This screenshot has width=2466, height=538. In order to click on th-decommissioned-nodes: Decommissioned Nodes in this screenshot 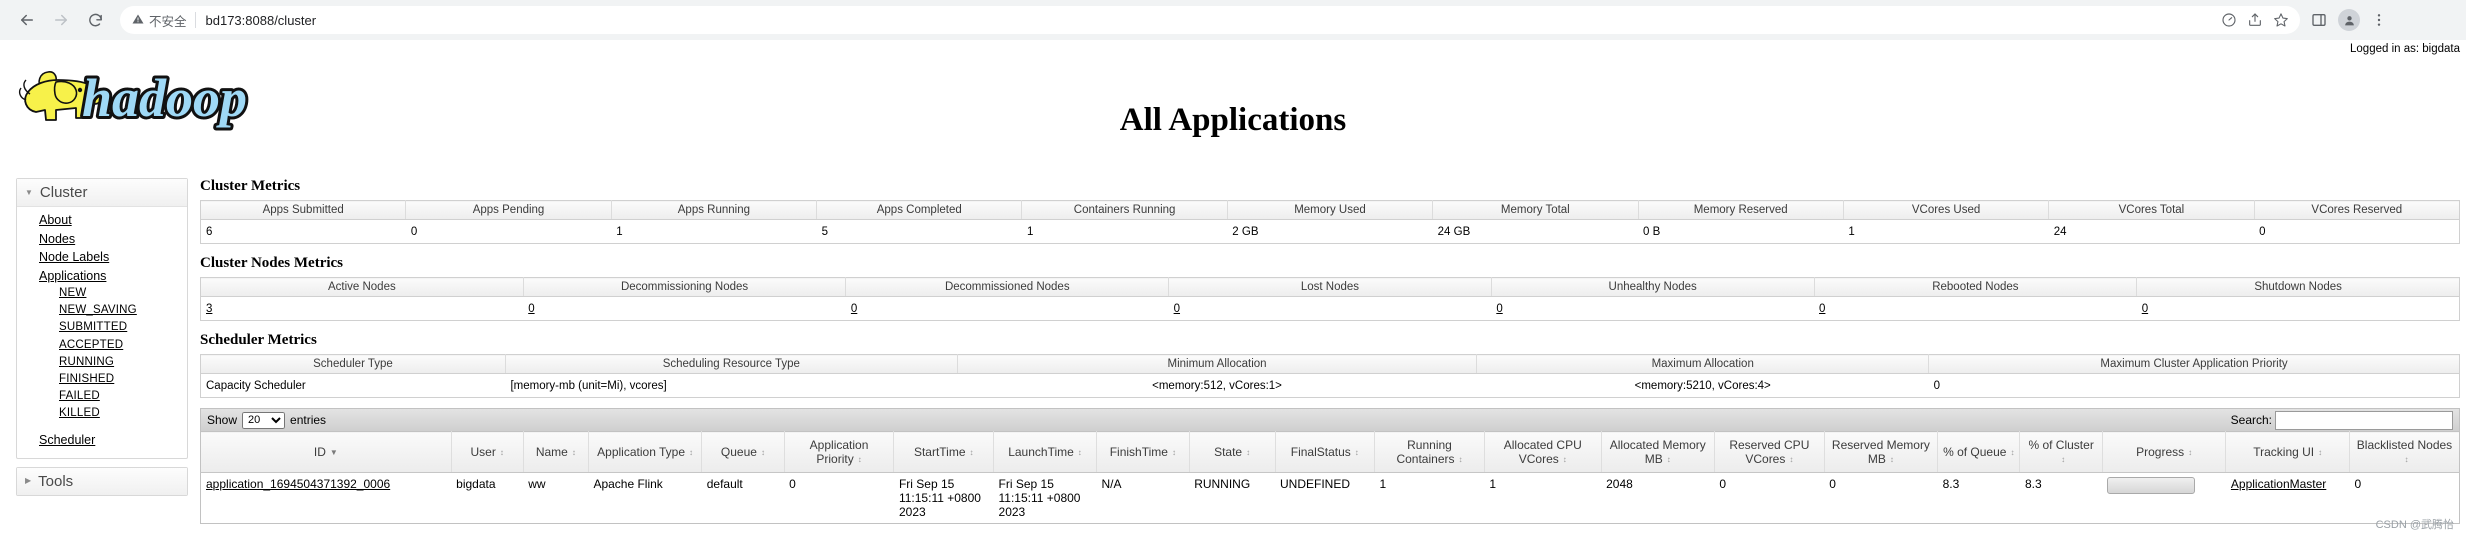, I will do `click(1007, 287)`.